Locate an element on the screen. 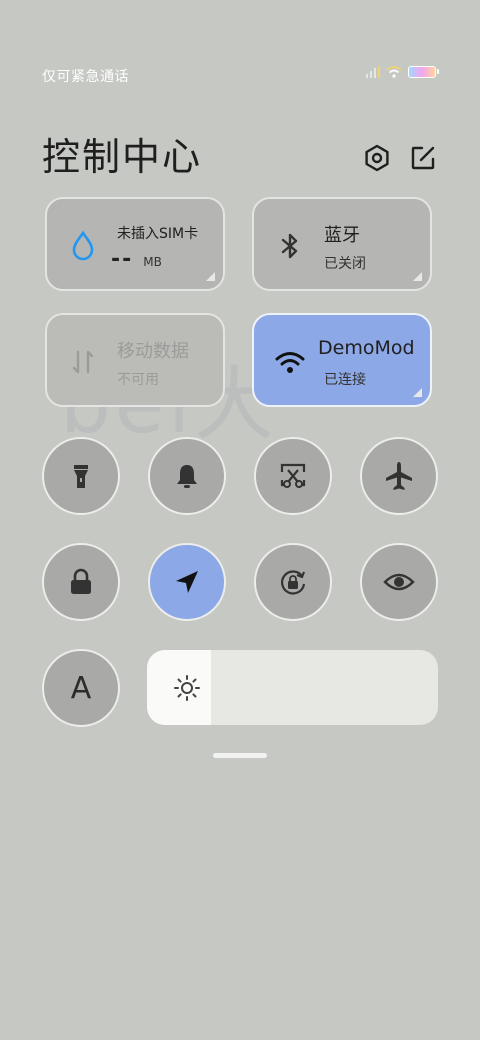 Image resolution: width=480 pixels, height=1040 pixels. location-arrow-icon is located at coordinates (187, 582).